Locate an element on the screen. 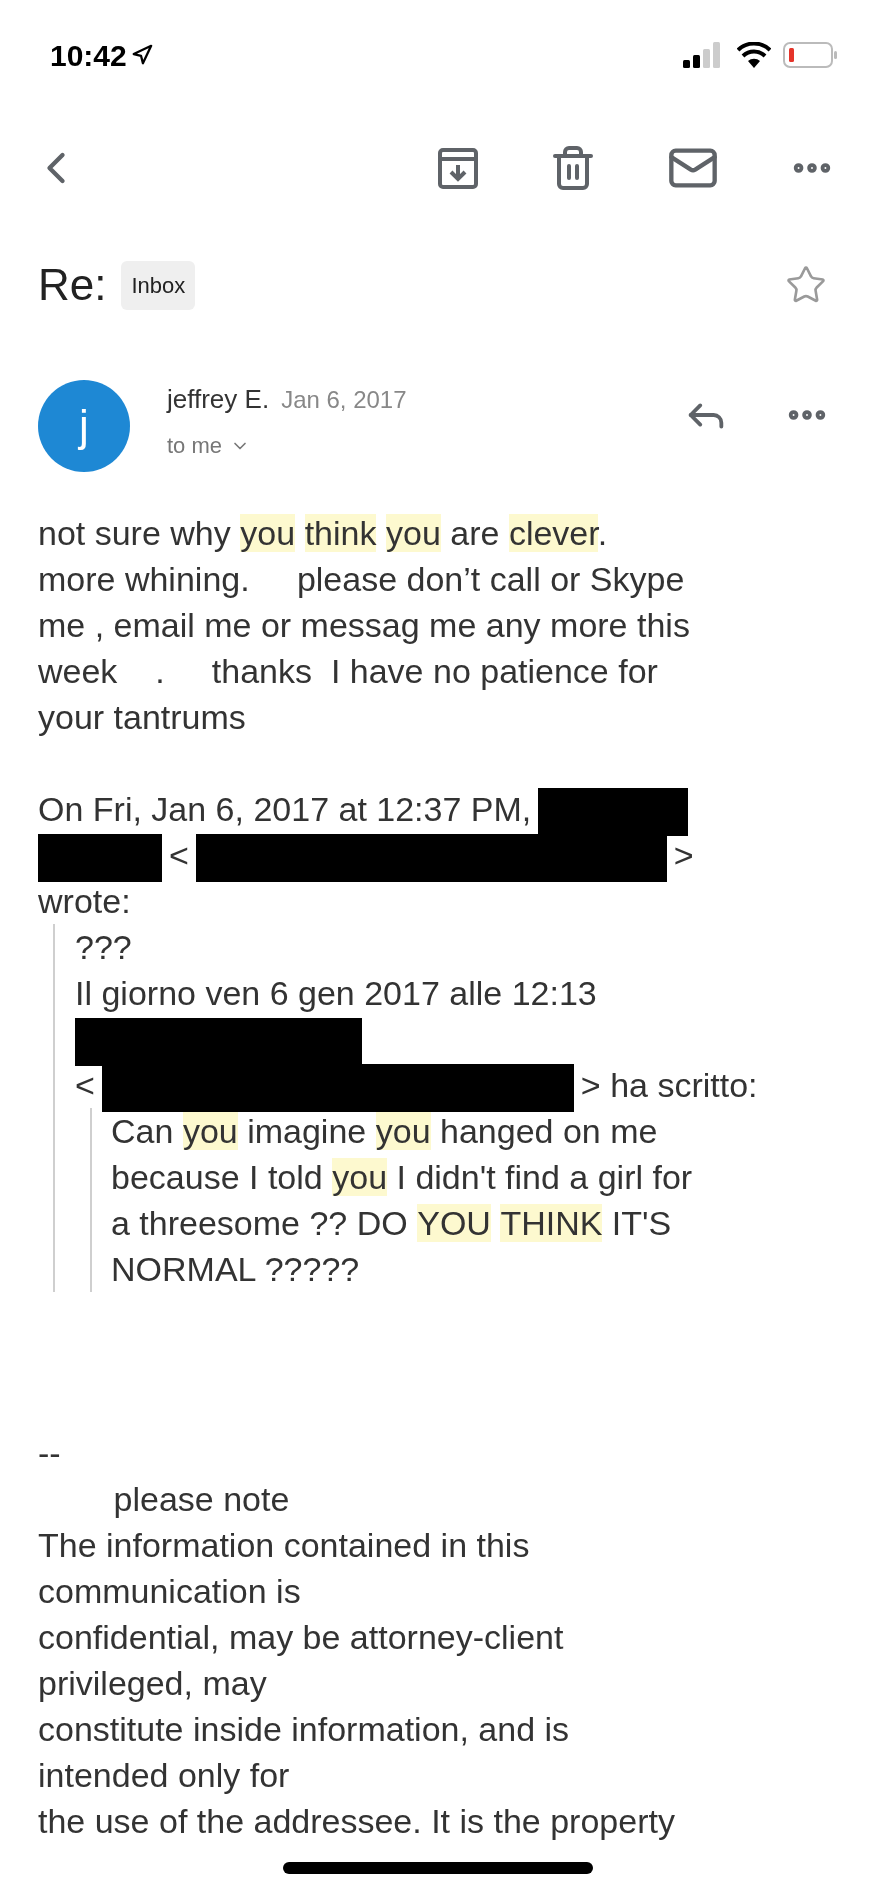  message-date: Jan 6, 2017 is located at coordinates (344, 400).